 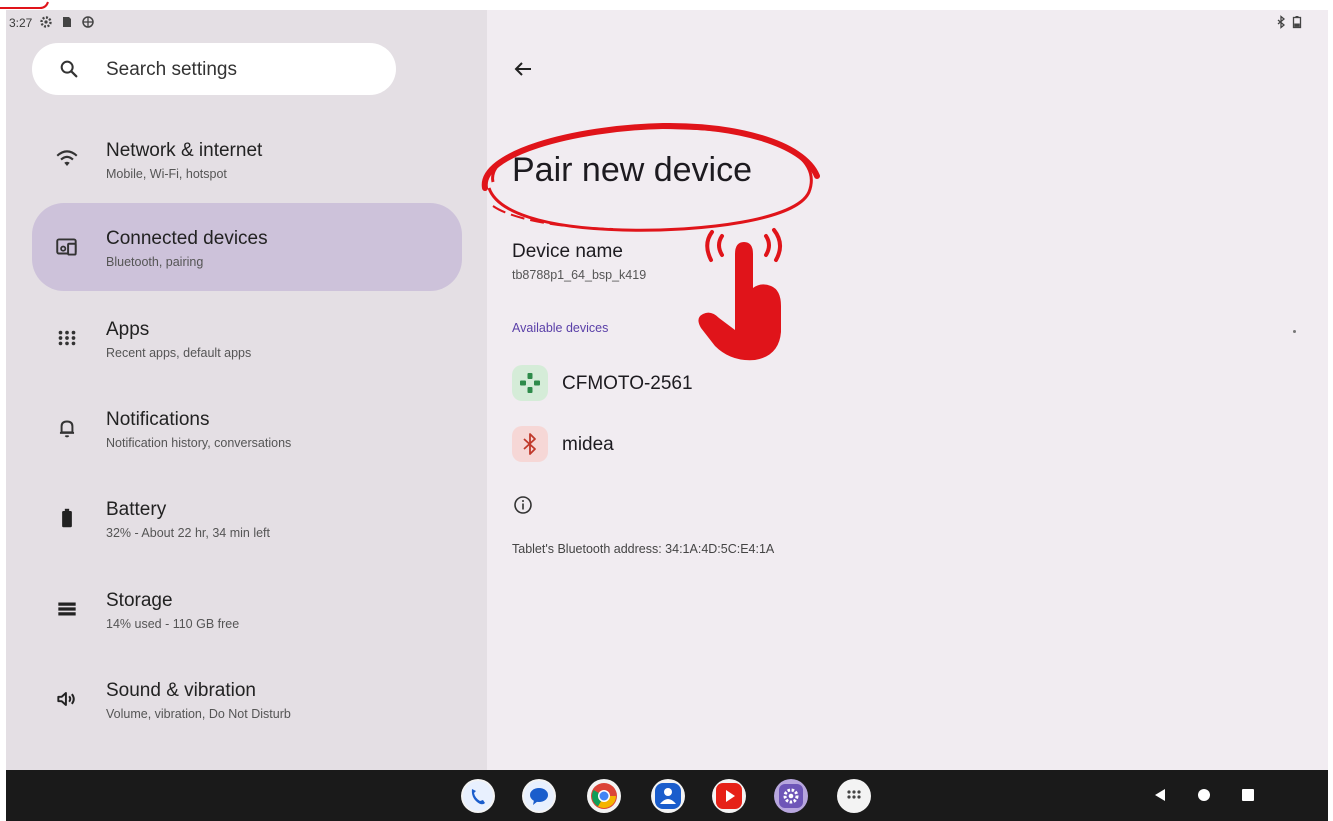 What do you see at coordinates (158, 419) in the screenshot?
I see `sidebar-item-title: Notifications` at bounding box center [158, 419].